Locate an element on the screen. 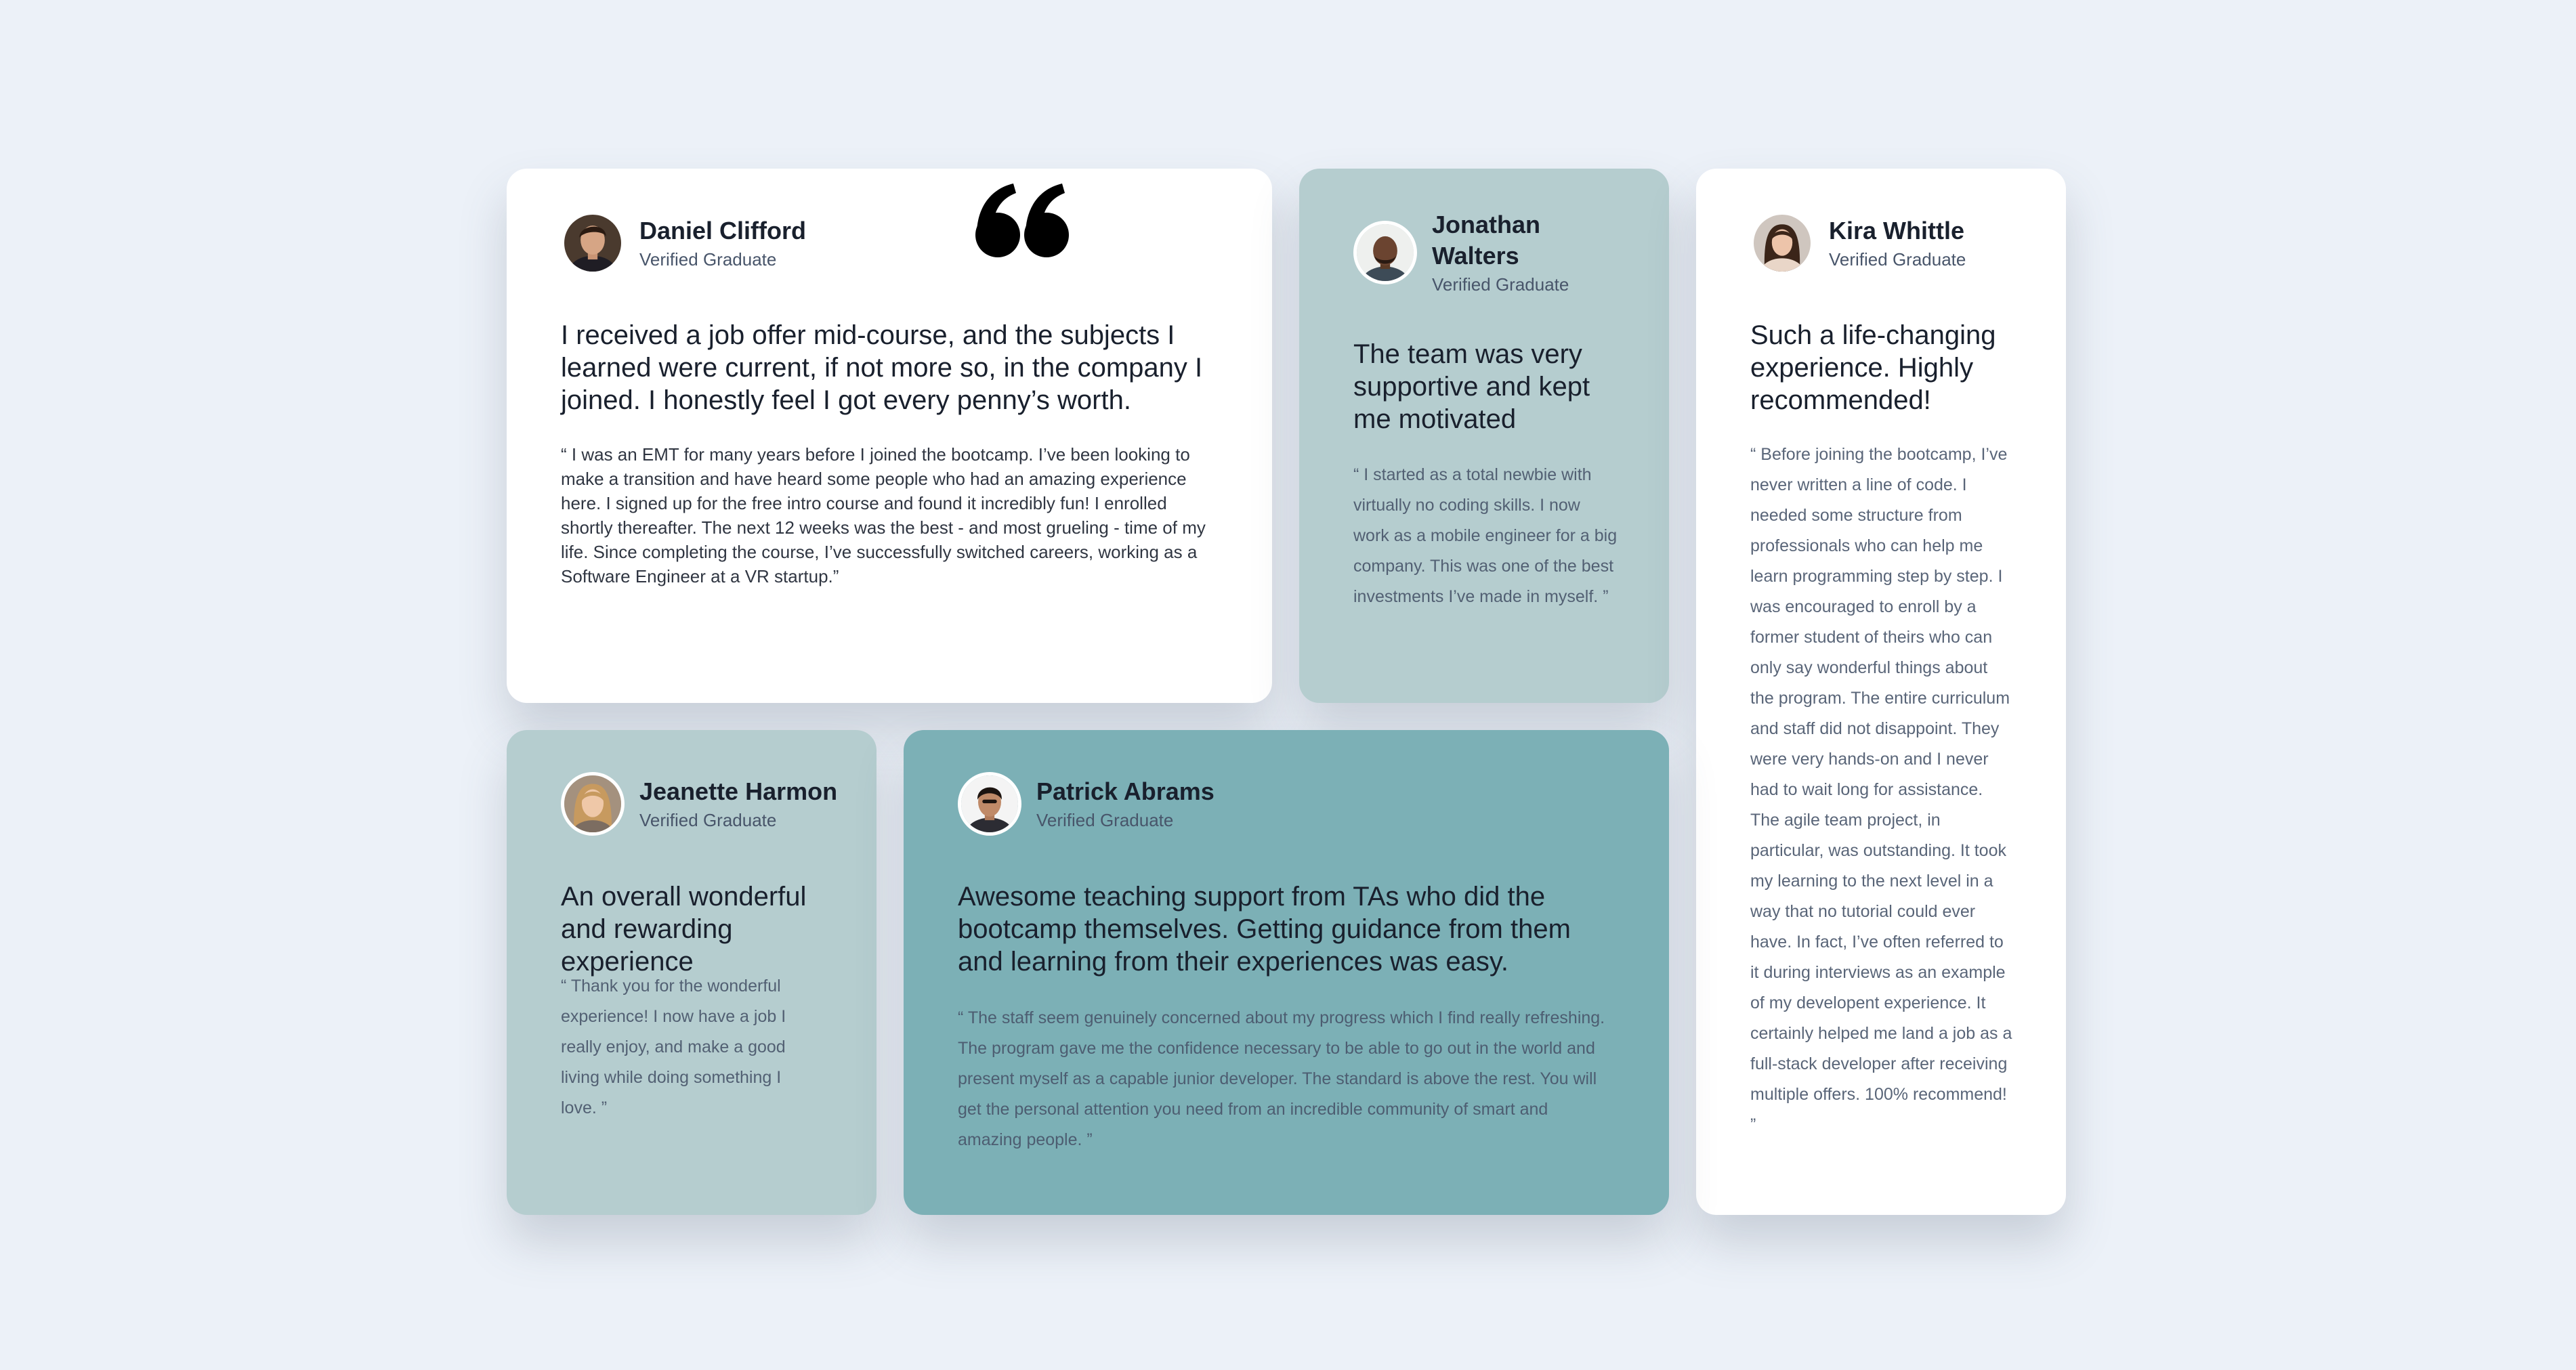  quotation-mark-icon is located at coordinates (1022, 220).